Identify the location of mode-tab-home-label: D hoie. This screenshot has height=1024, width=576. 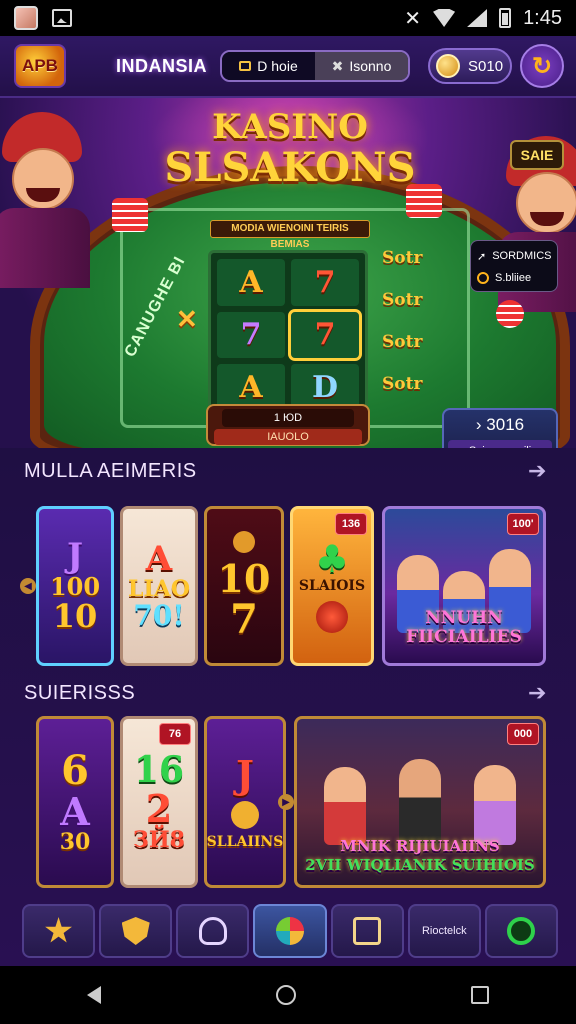
(277, 66).